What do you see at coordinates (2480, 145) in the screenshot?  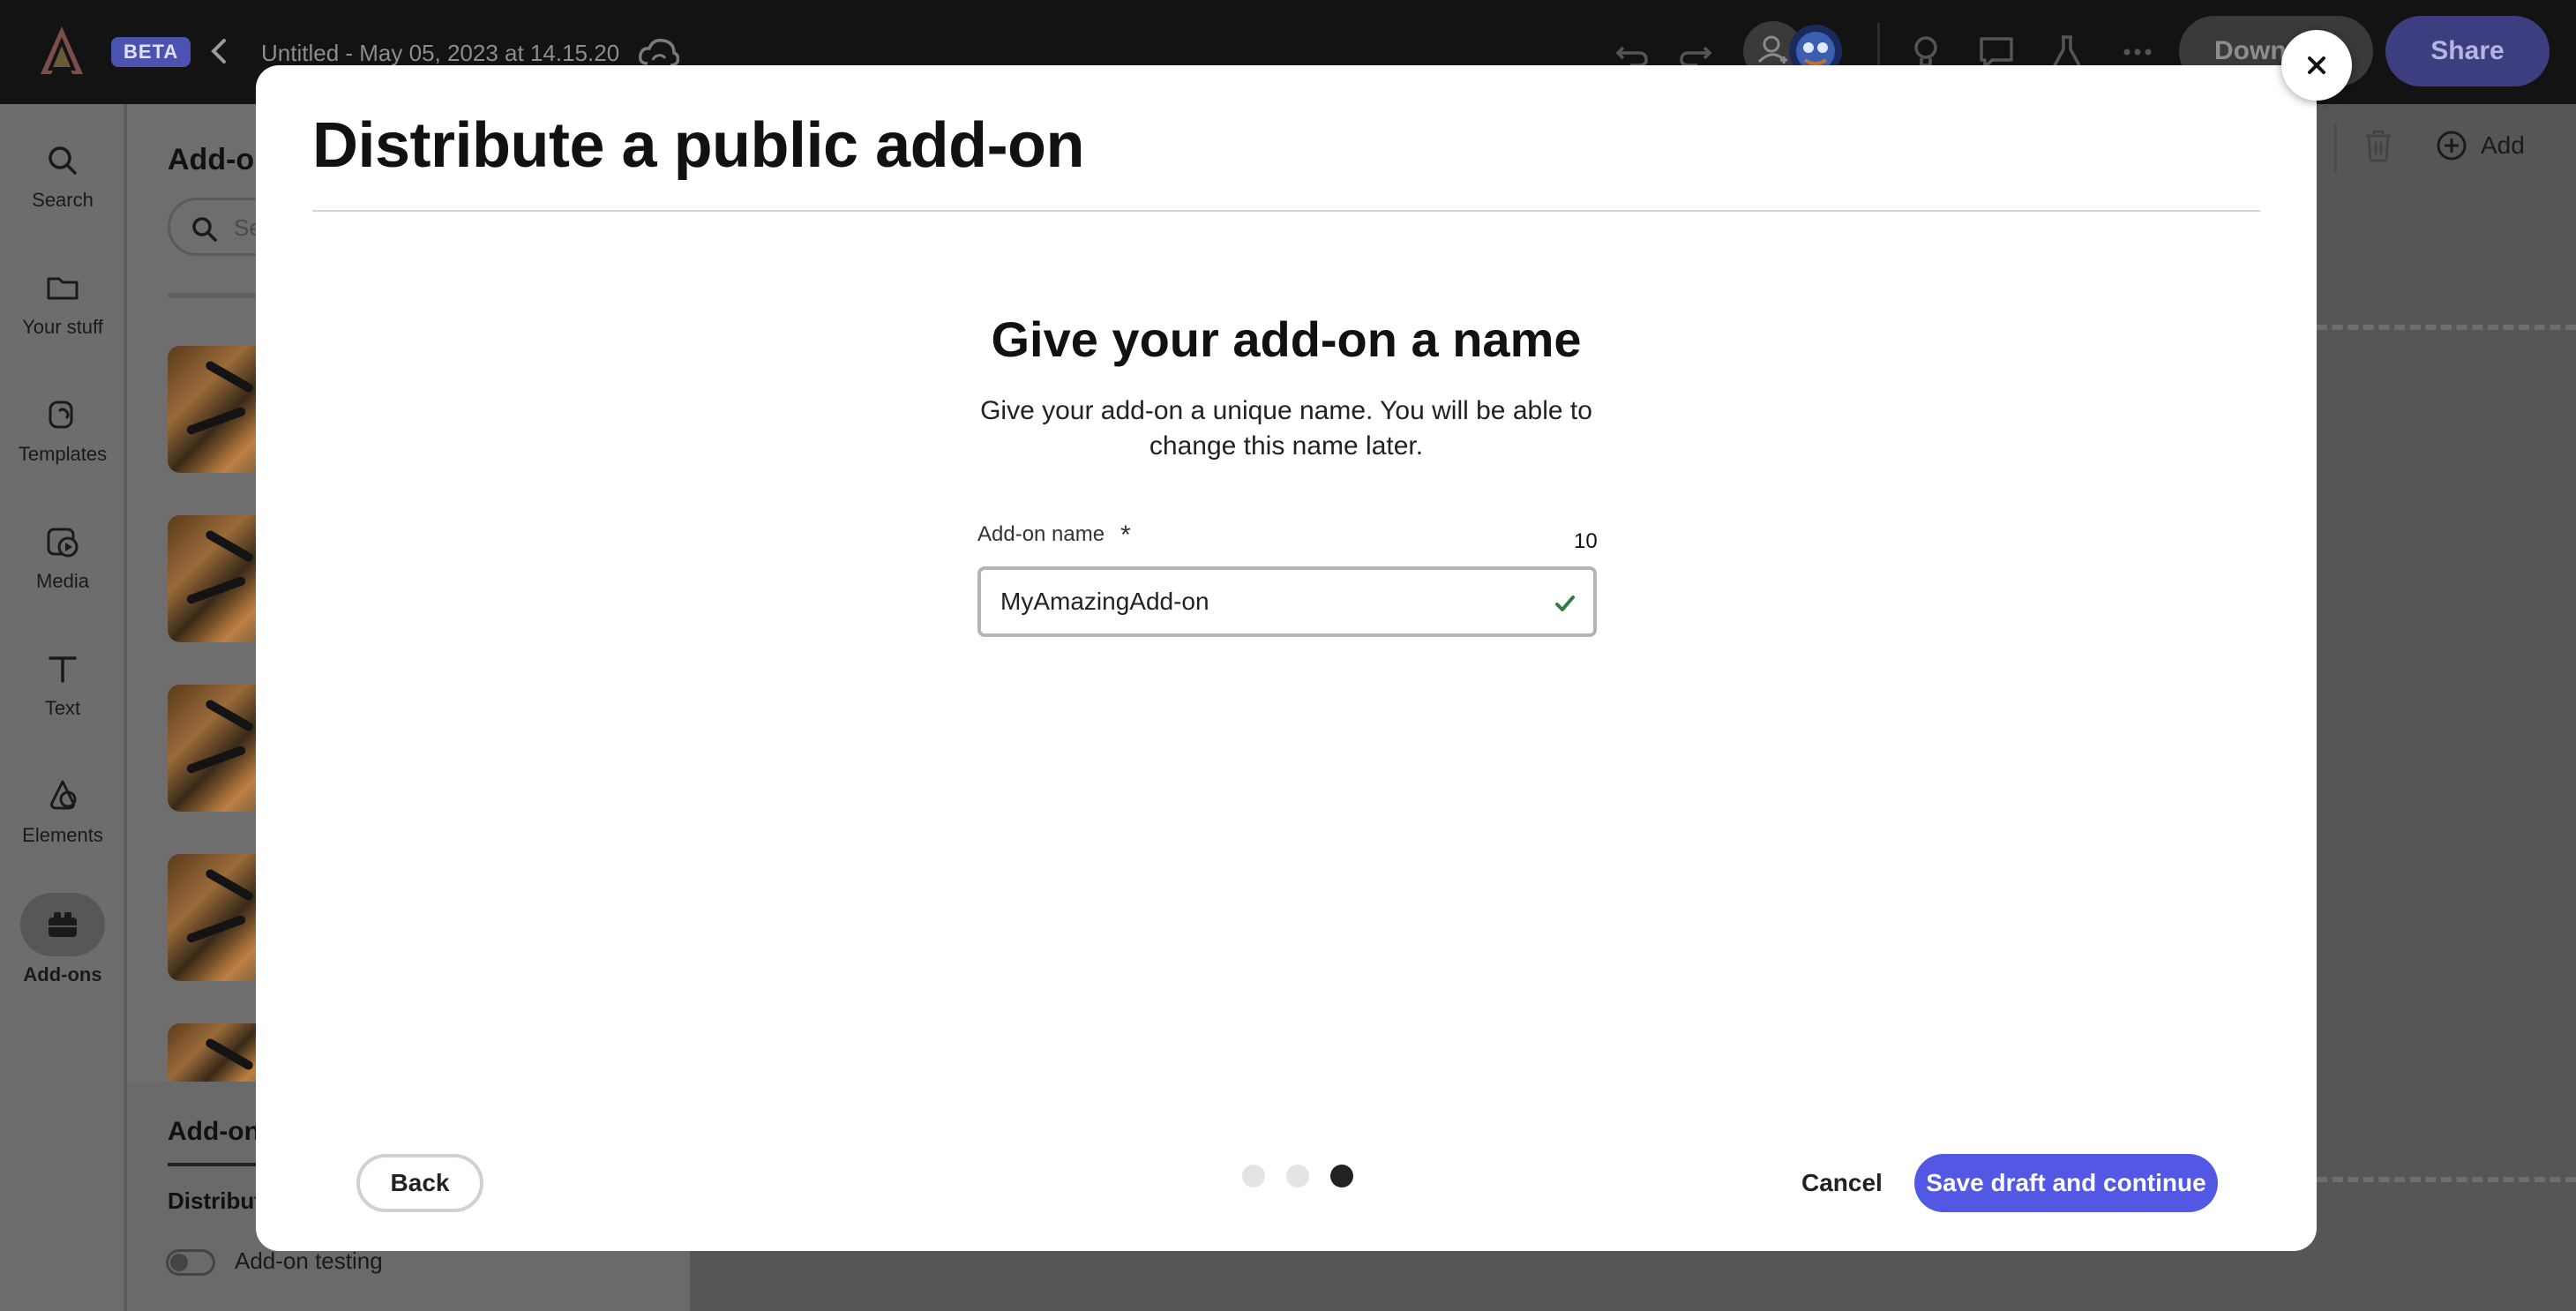 I see `canvas-add-button: Add` at bounding box center [2480, 145].